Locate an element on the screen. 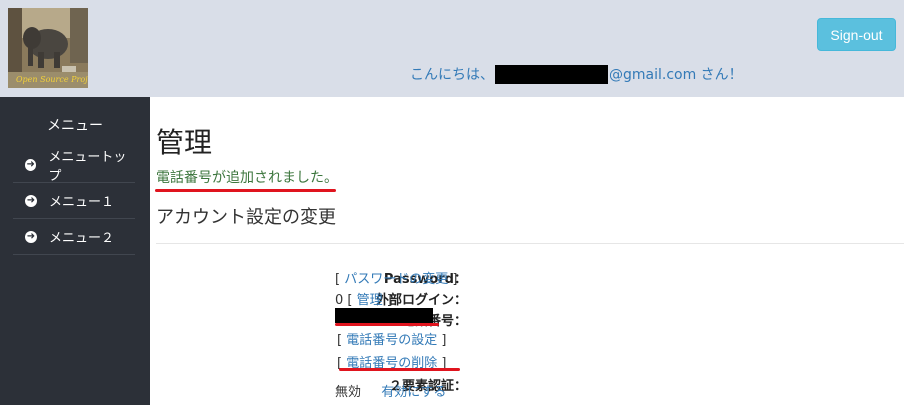 The width and height of the screenshot is (904, 405). sidebar-item-menu-2: ➜ メニュー２ is located at coordinates (74, 237).